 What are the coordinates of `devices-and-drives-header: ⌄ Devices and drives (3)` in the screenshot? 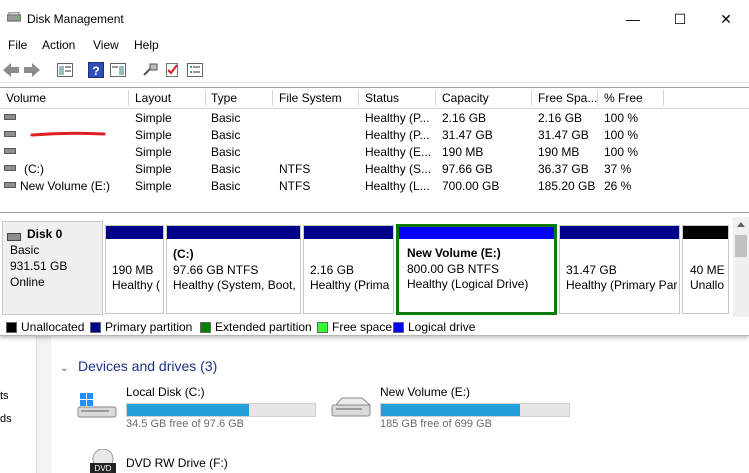 It's located at (138, 366).